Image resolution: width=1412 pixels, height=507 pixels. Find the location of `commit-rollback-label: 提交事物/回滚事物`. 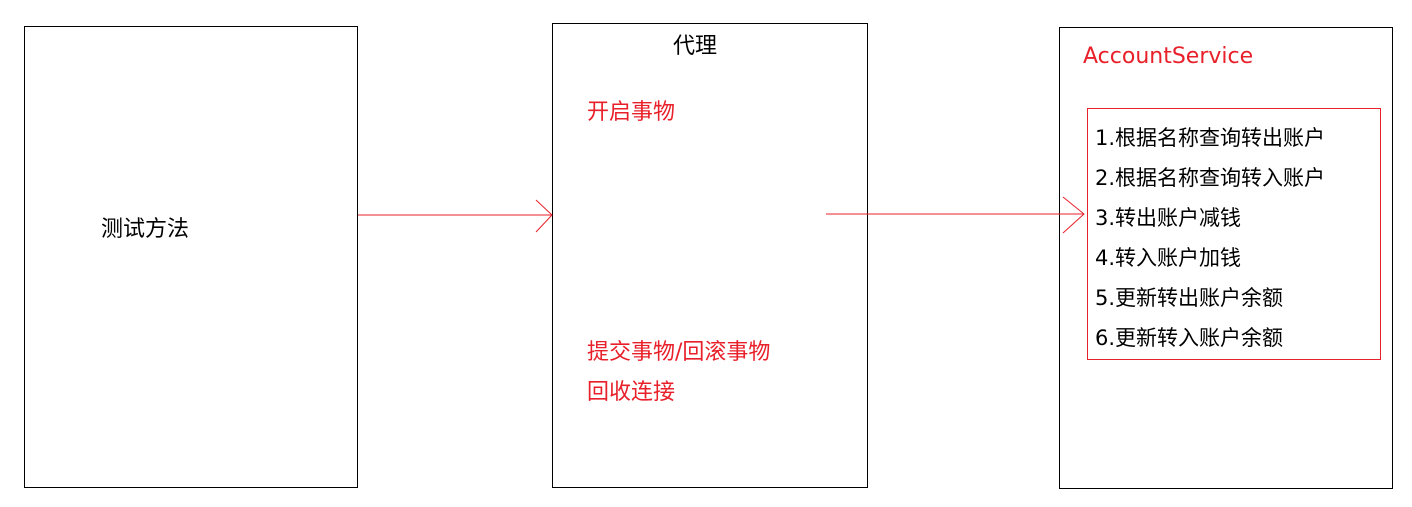

commit-rollback-label: 提交事物/回滚事物 is located at coordinates (679, 352).